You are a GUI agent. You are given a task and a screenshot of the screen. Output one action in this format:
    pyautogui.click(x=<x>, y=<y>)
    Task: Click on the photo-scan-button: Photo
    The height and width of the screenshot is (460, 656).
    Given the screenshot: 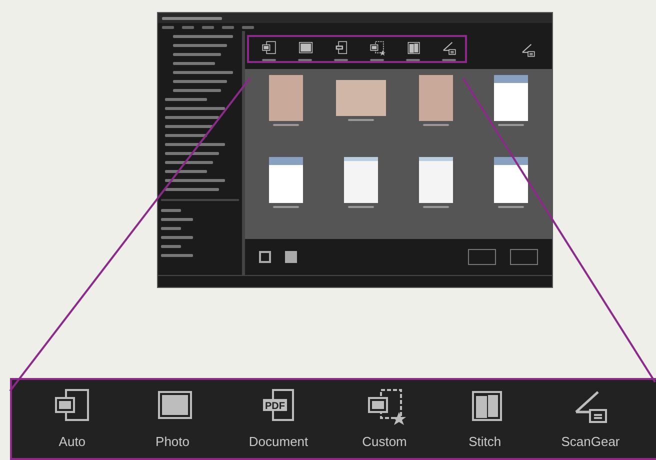 What is the action you would take?
    pyautogui.click(x=172, y=419)
    